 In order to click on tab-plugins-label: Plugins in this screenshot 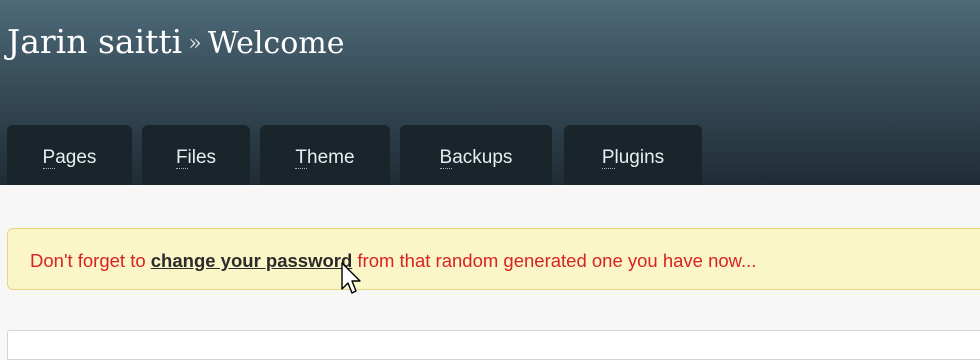, I will do `click(633, 158)`.